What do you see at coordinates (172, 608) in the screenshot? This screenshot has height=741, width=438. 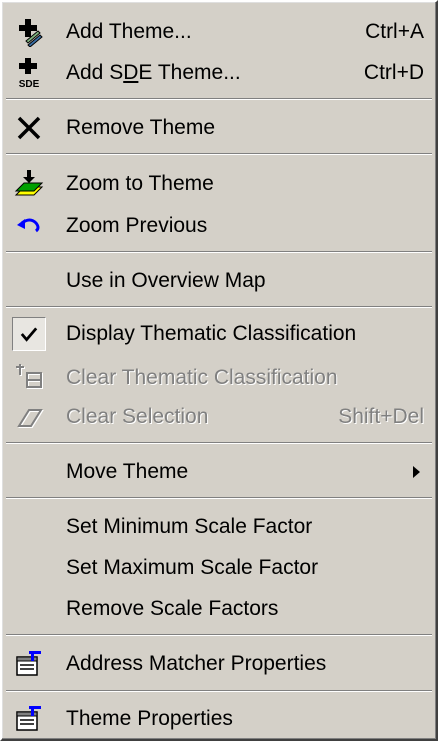 I see `menu-item-label: Remove Scale Factors` at bounding box center [172, 608].